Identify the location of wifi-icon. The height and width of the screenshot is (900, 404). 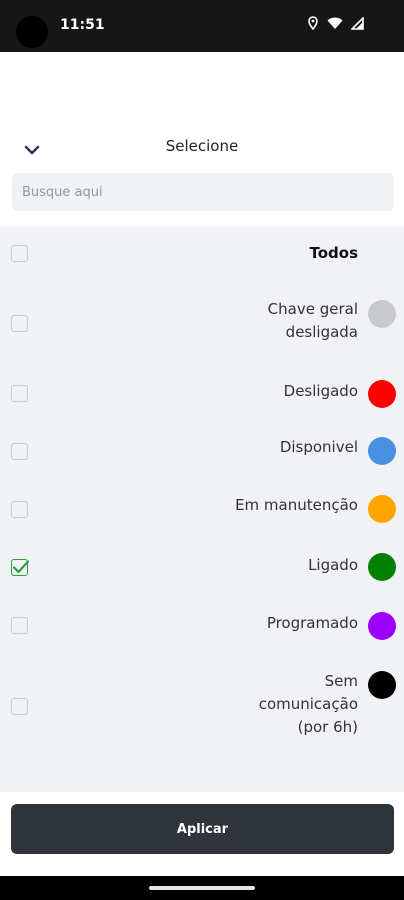
(335, 23).